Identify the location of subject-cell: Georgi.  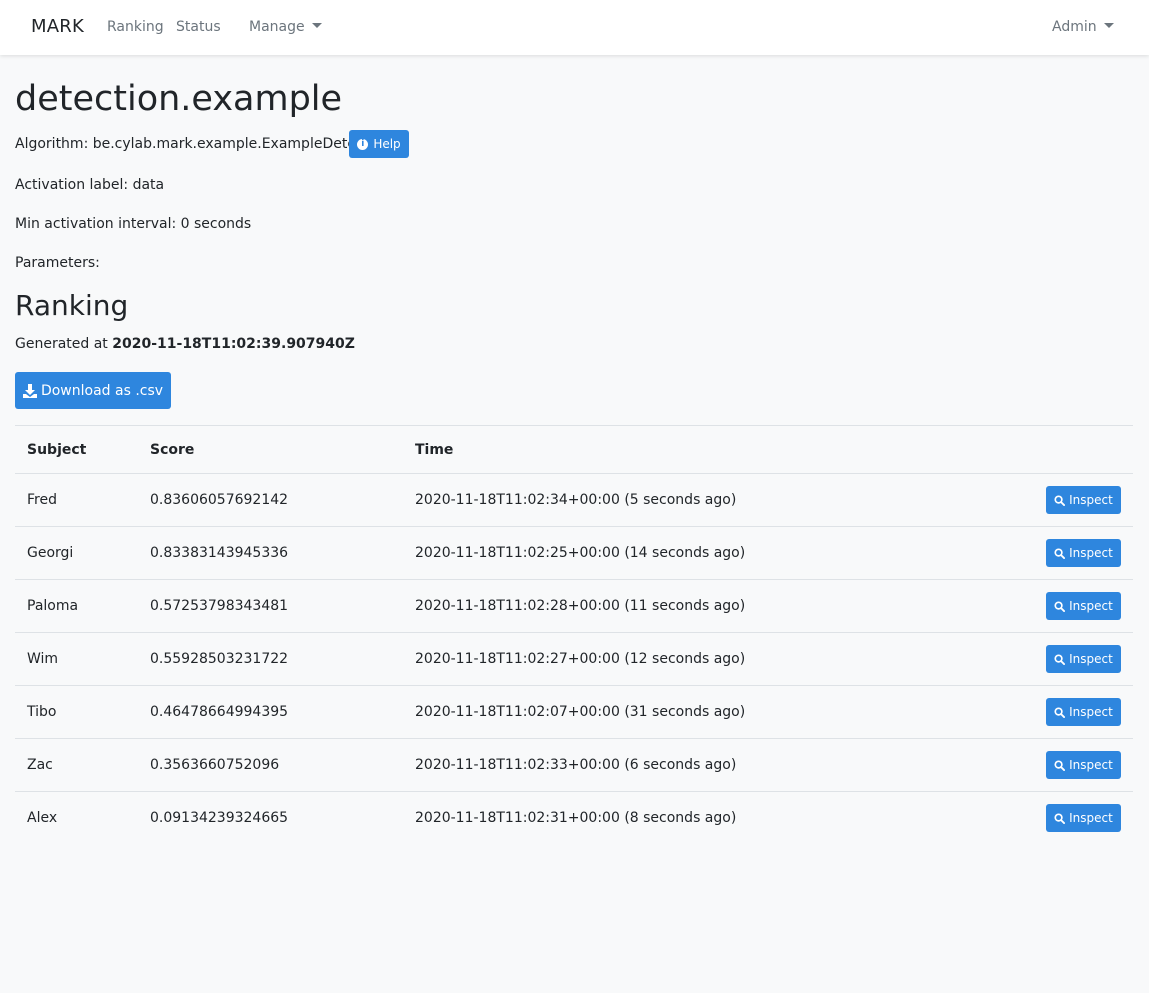
(76, 553).